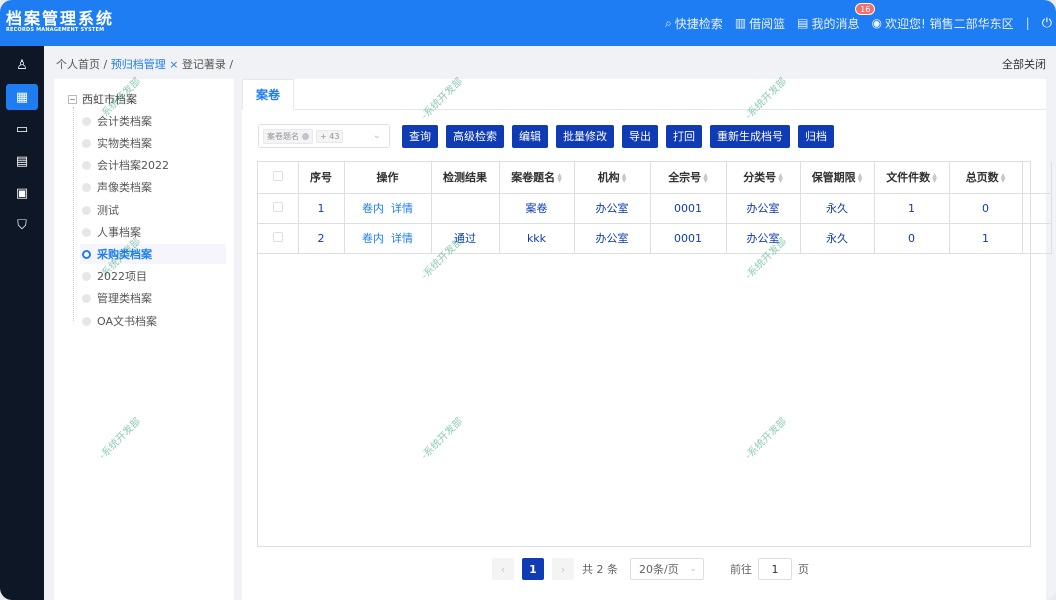 This screenshot has height=600, width=1056. I want to click on archive-button: 归档, so click(816, 136).